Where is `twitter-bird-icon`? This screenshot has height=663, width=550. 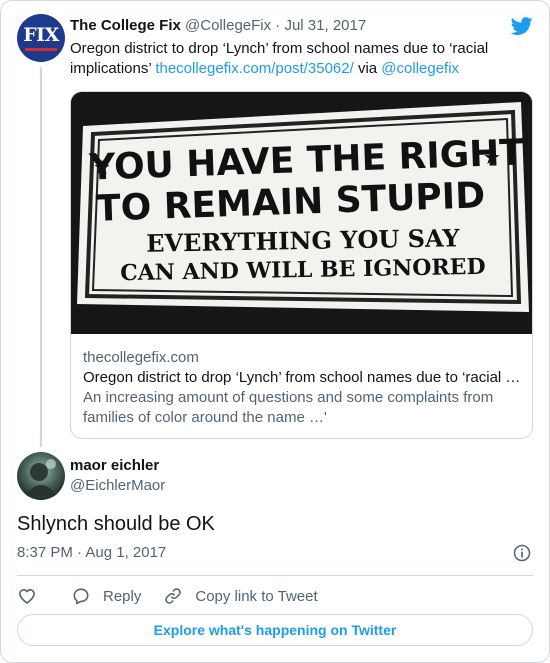 twitter-bird-icon is located at coordinates (522, 26).